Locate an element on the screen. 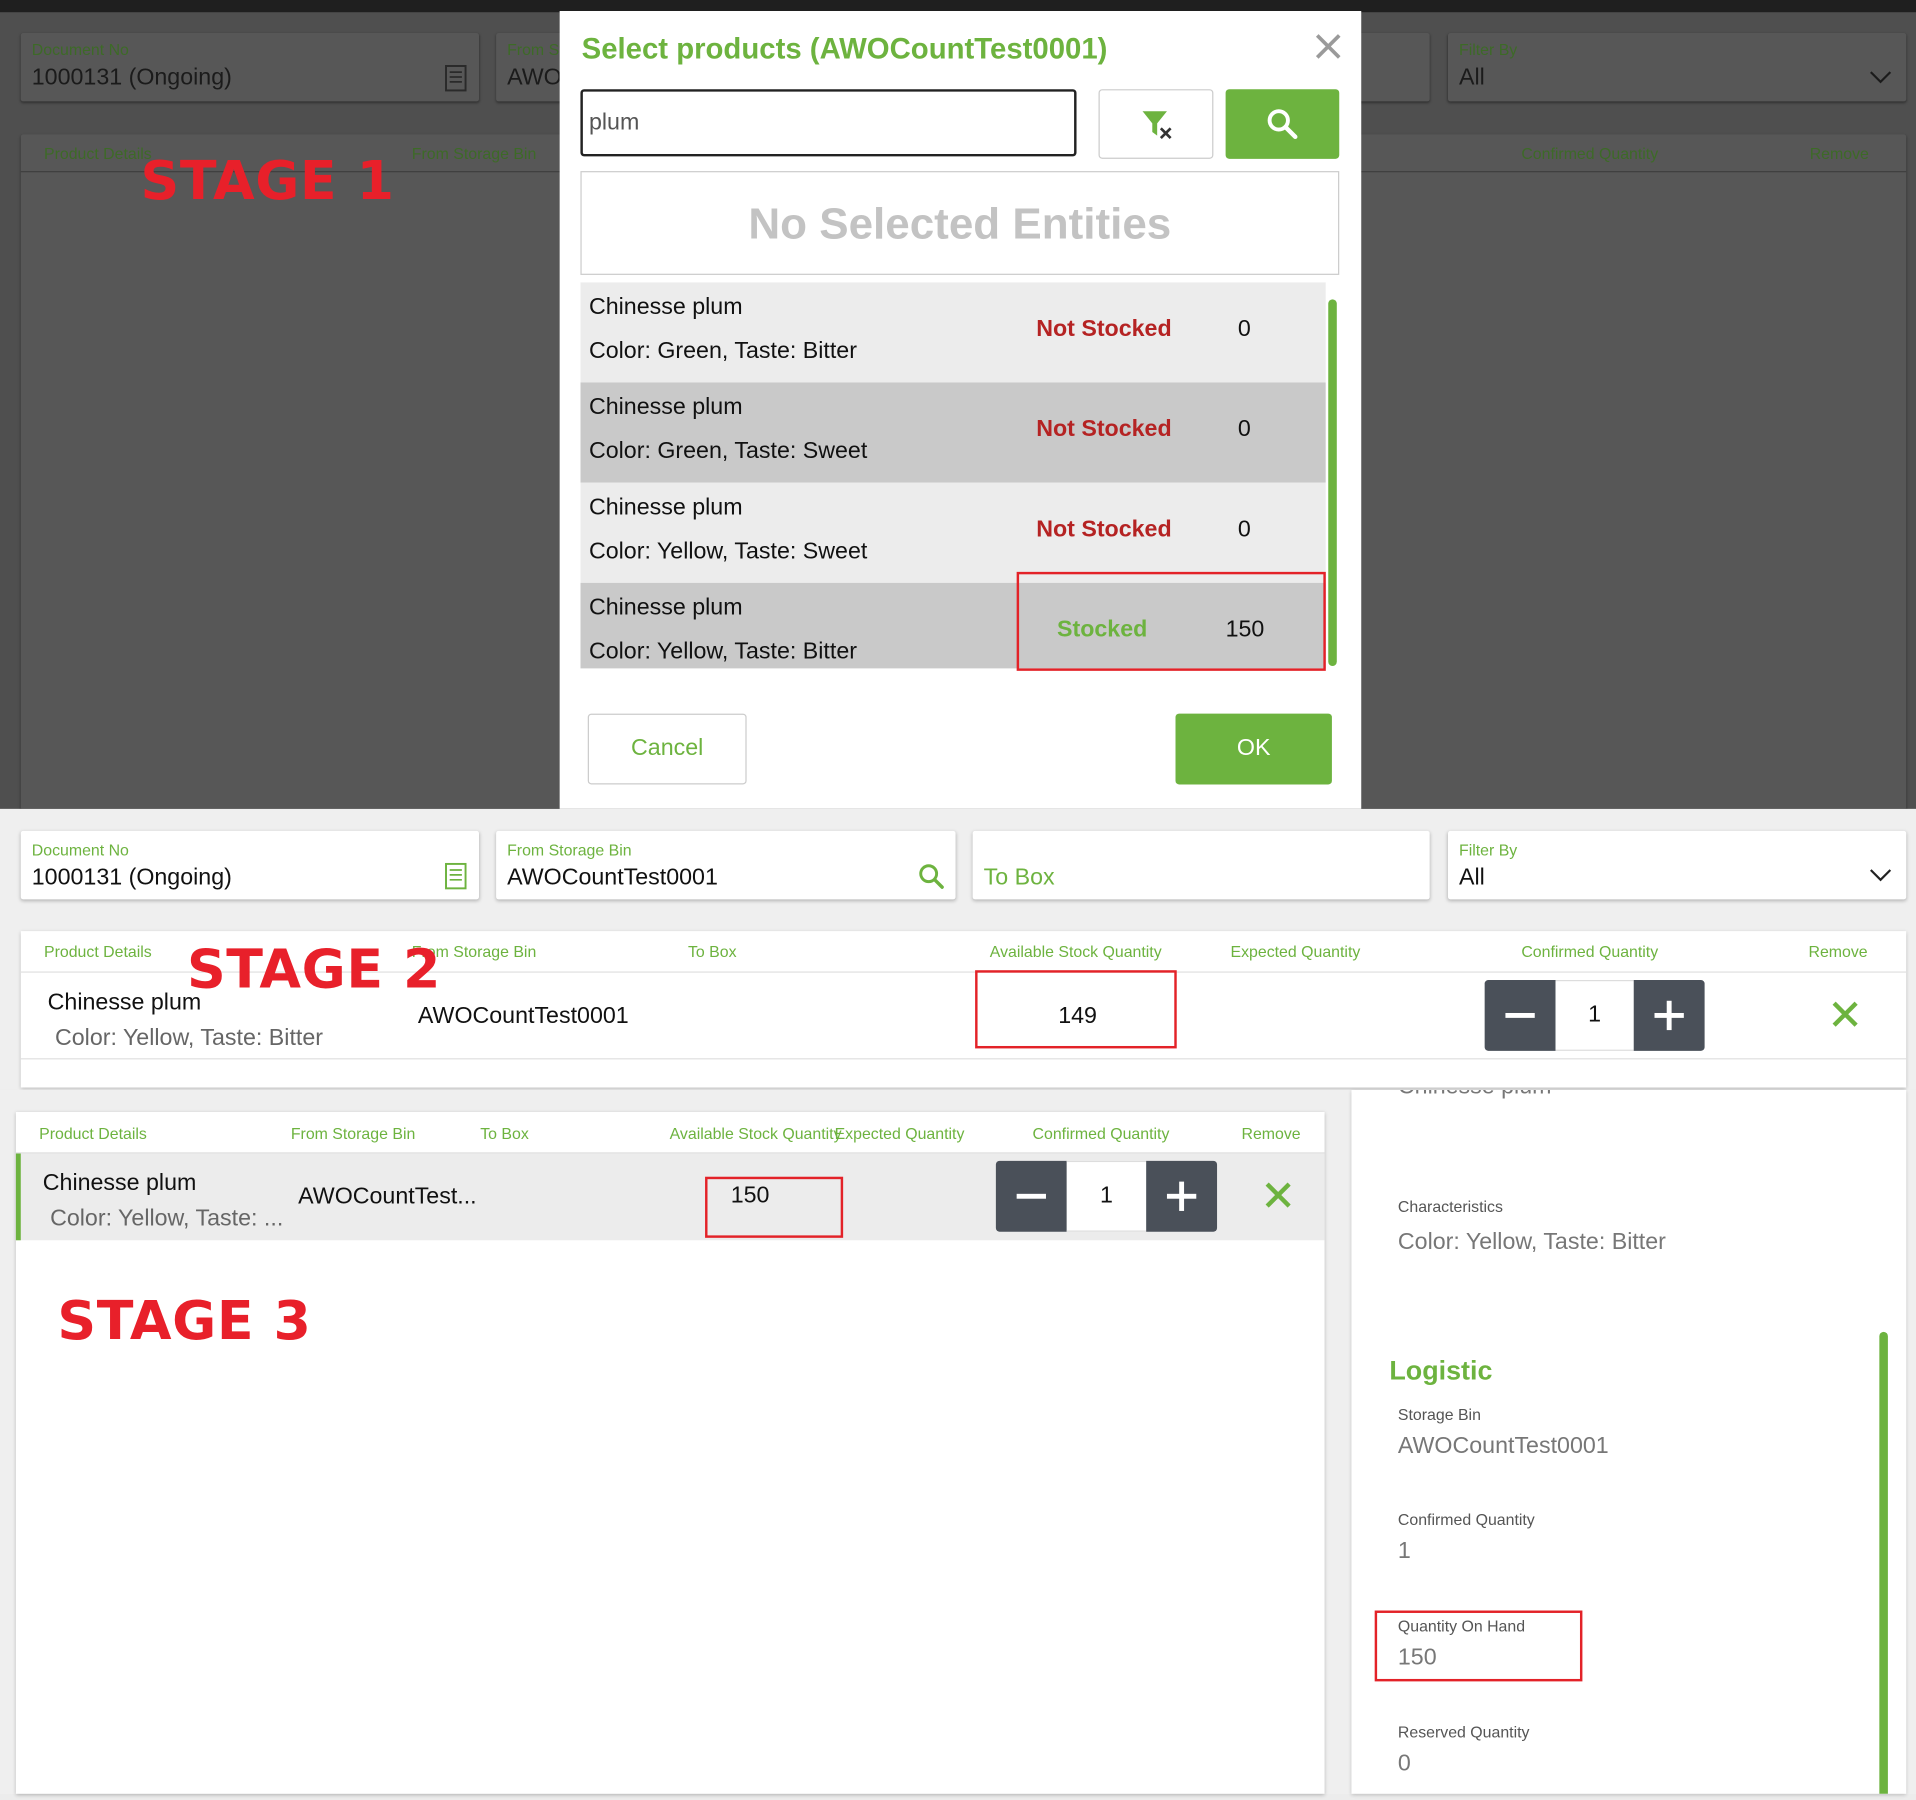  product-attributes: Color: Green, Taste: Sweet is located at coordinates (728, 451).